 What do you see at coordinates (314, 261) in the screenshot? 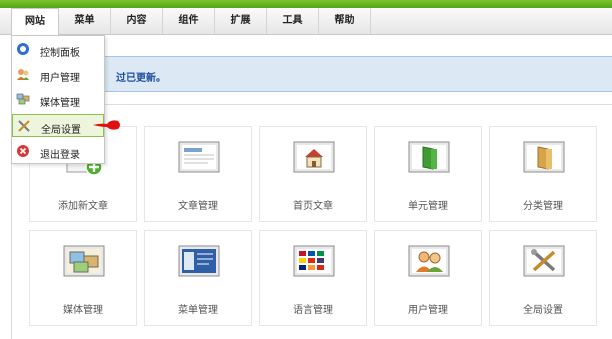
I see `language-icon` at bounding box center [314, 261].